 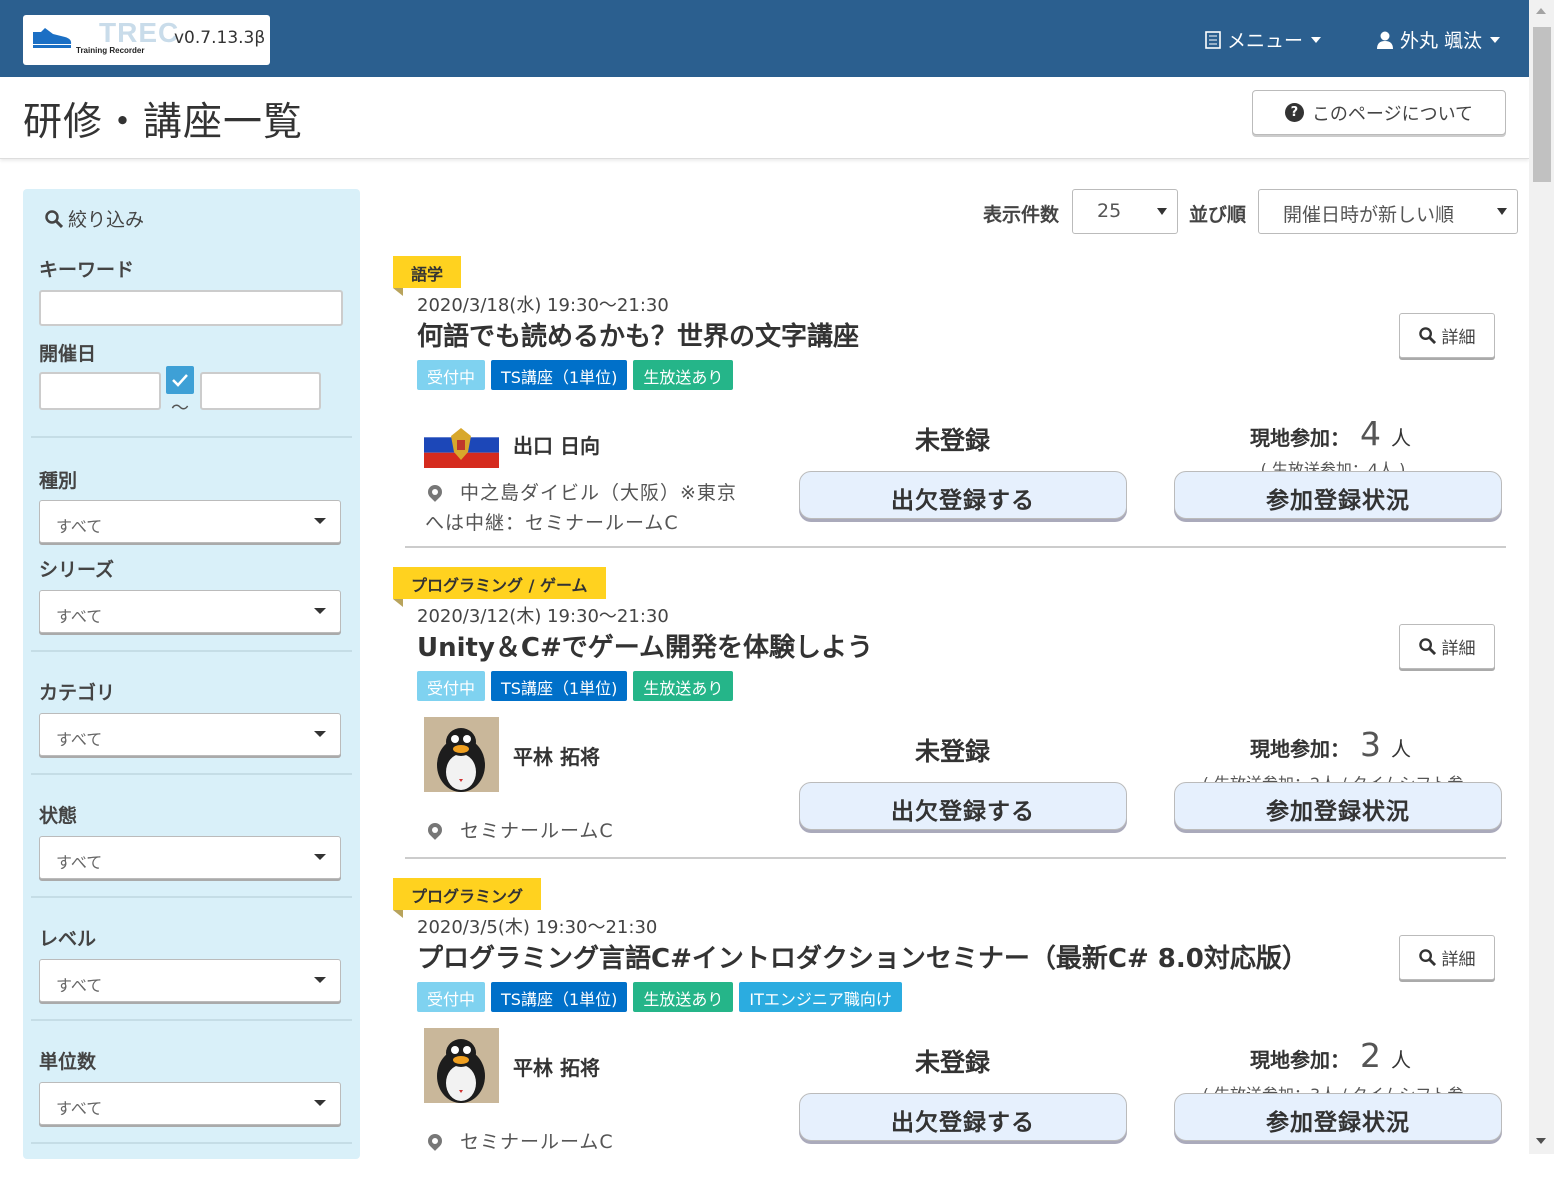 I want to click on version-label: v0.7.13.3β, so click(x=220, y=38).